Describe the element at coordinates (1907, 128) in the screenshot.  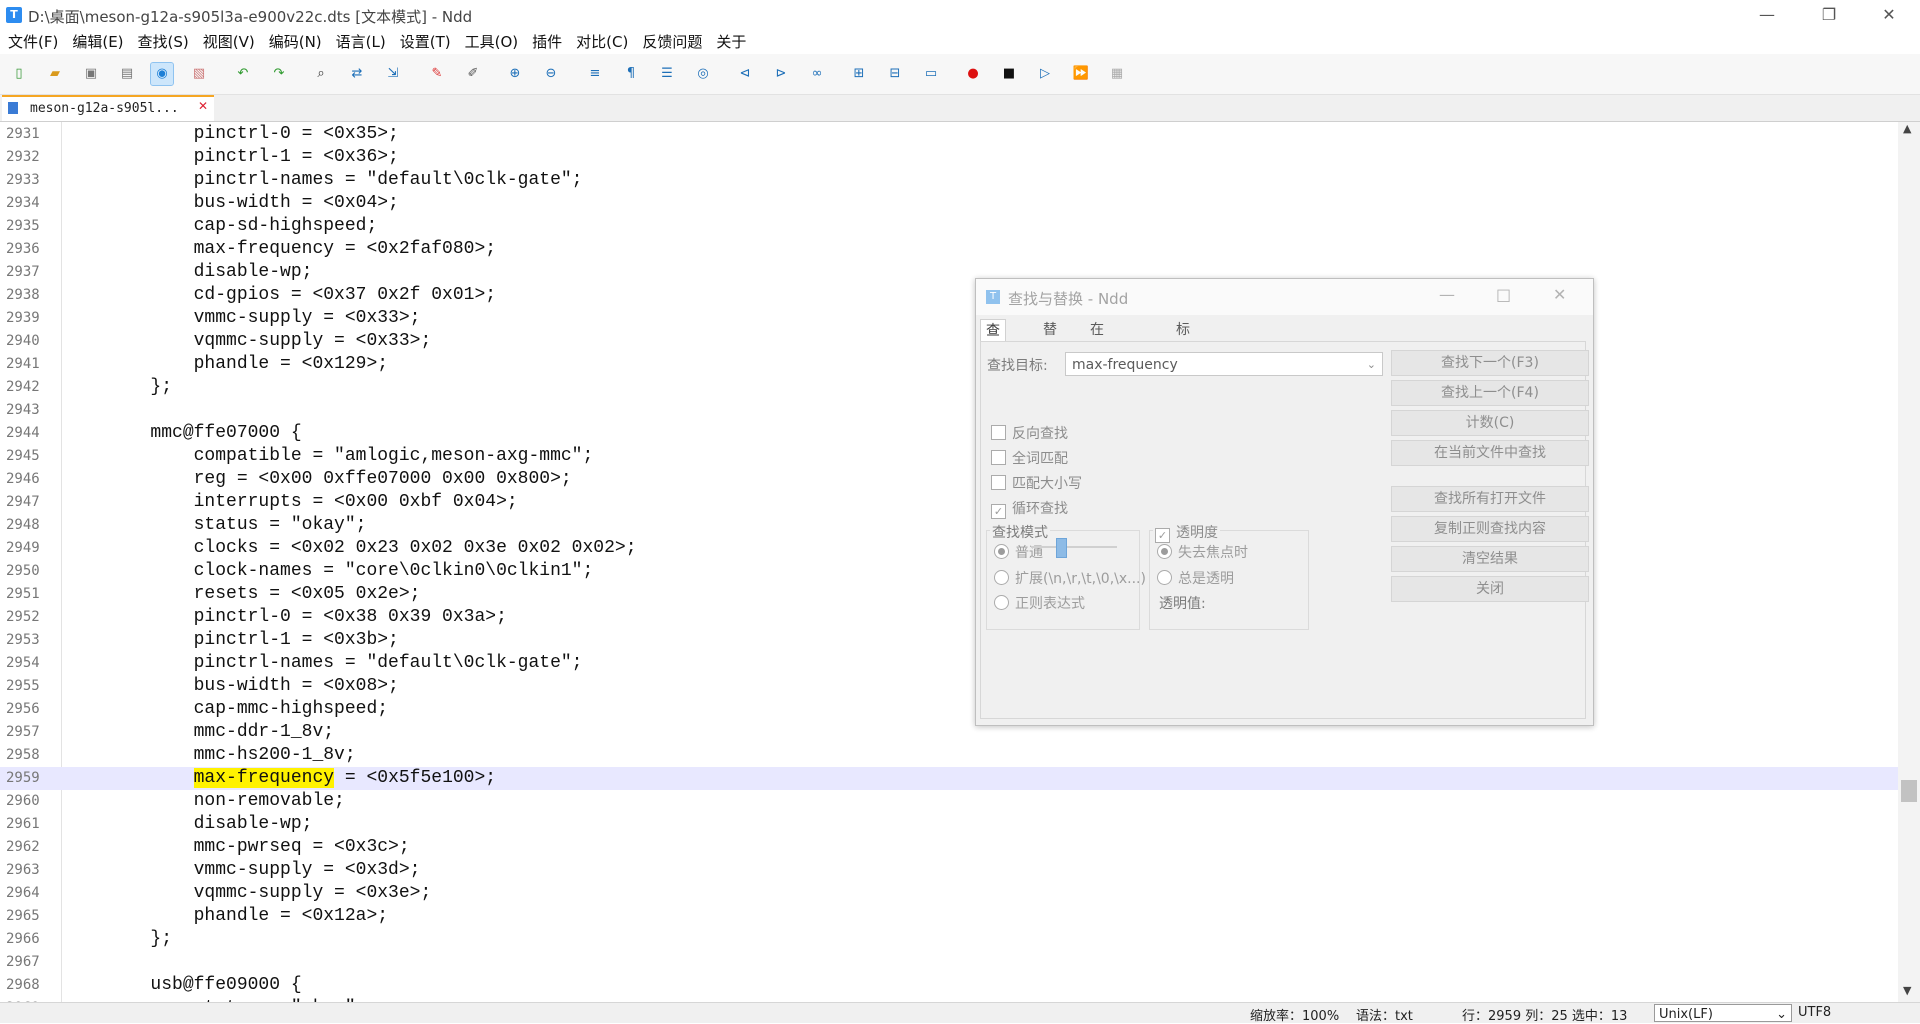
I see `scroll-up-icon: ▲` at that location.